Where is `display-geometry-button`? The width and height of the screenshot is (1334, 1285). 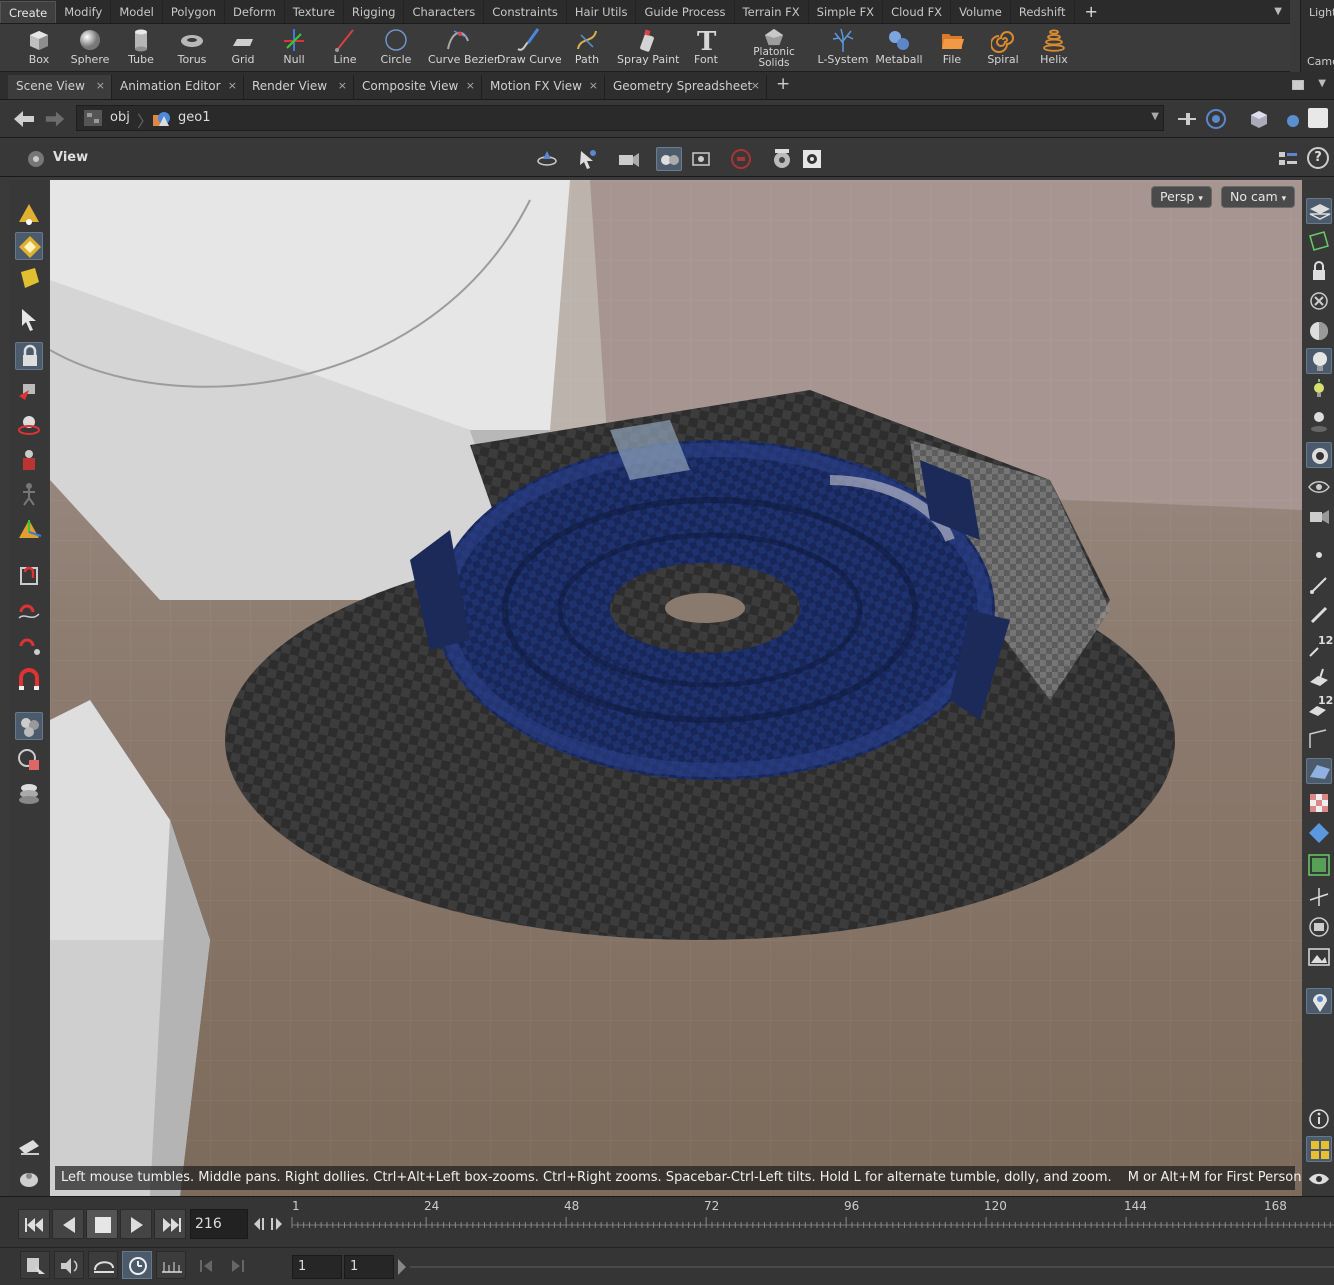 display-geometry-button is located at coordinates (1319, 211).